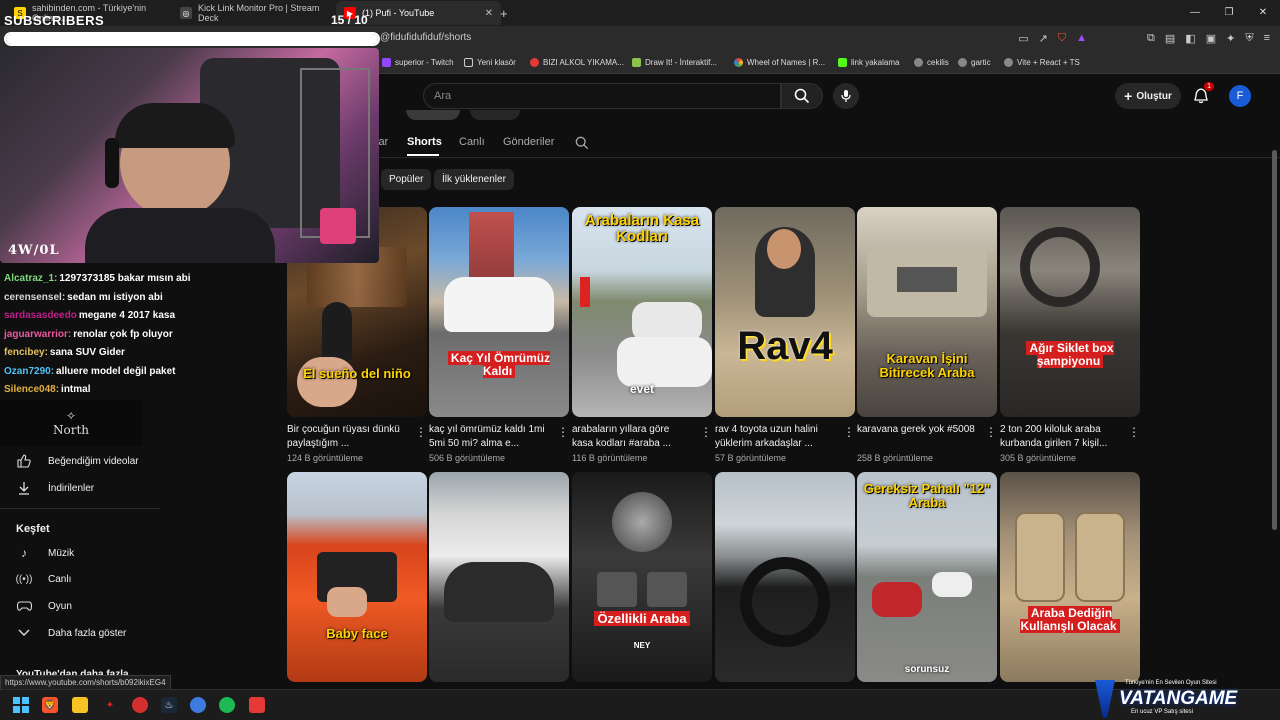  Describe the element at coordinates (44, 606) in the screenshot. I see `sidebar-item-gaming: Oyun` at that location.